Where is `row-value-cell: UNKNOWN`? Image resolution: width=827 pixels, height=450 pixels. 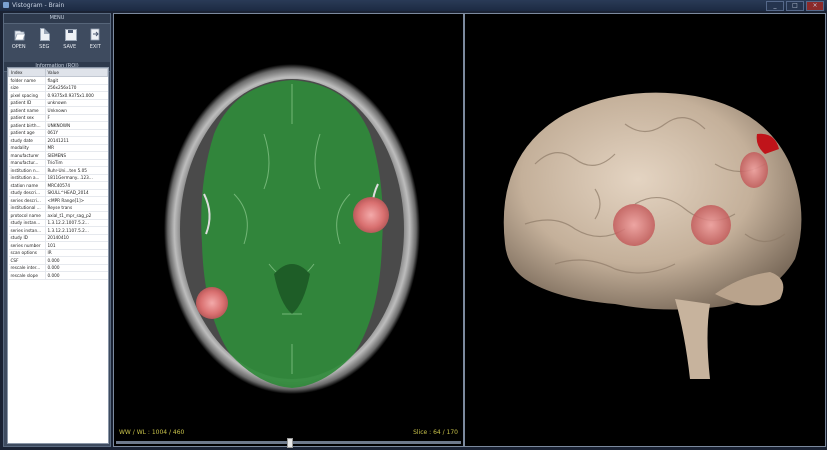 row-value-cell: UNKNOWN is located at coordinates (76, 125).